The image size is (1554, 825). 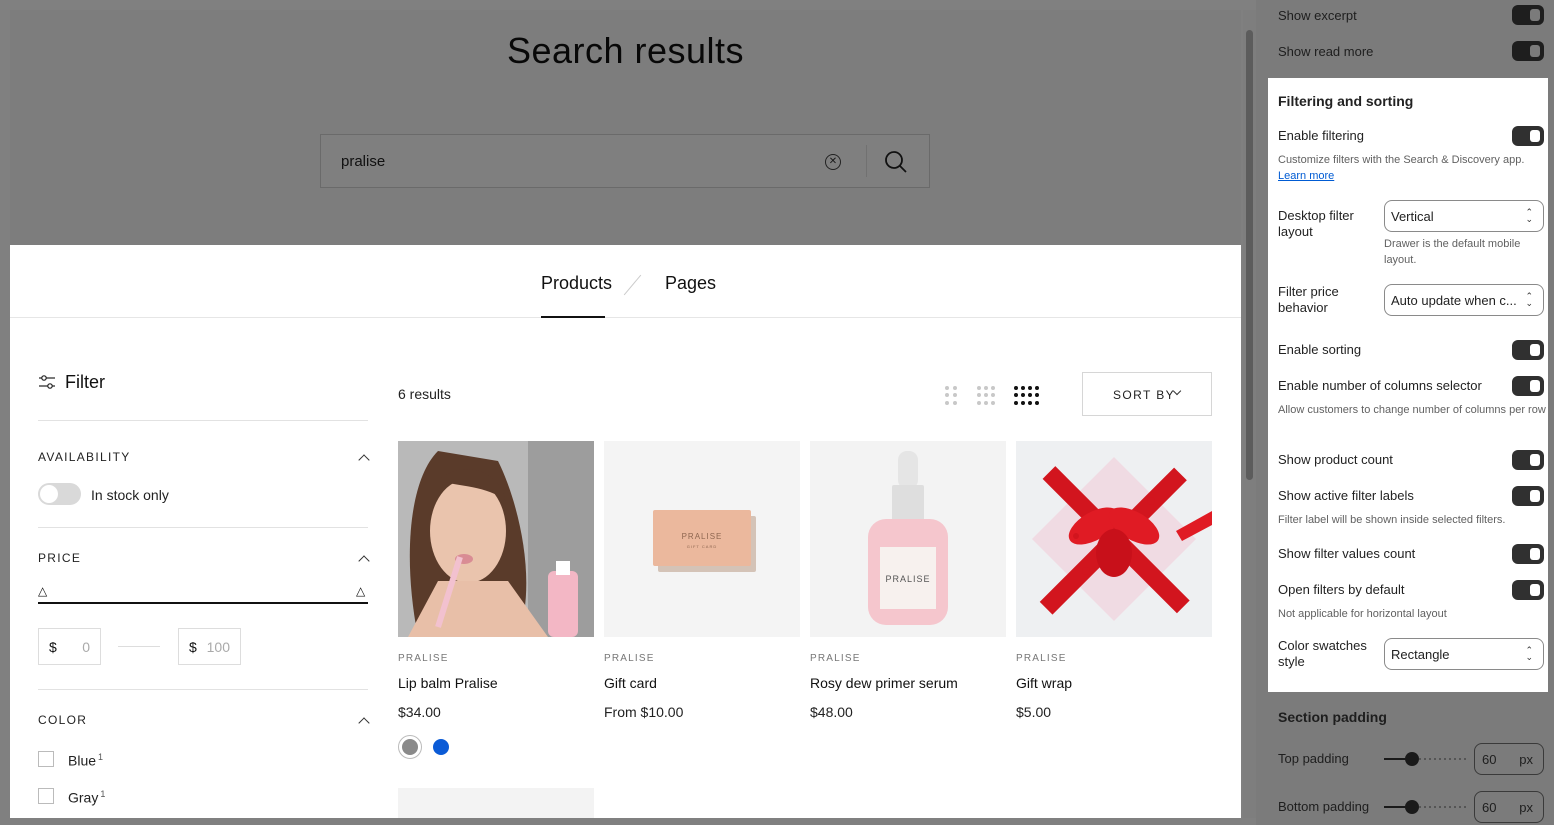 I want to click on price-max-placeholder: 100, so click(x=218, y=647).